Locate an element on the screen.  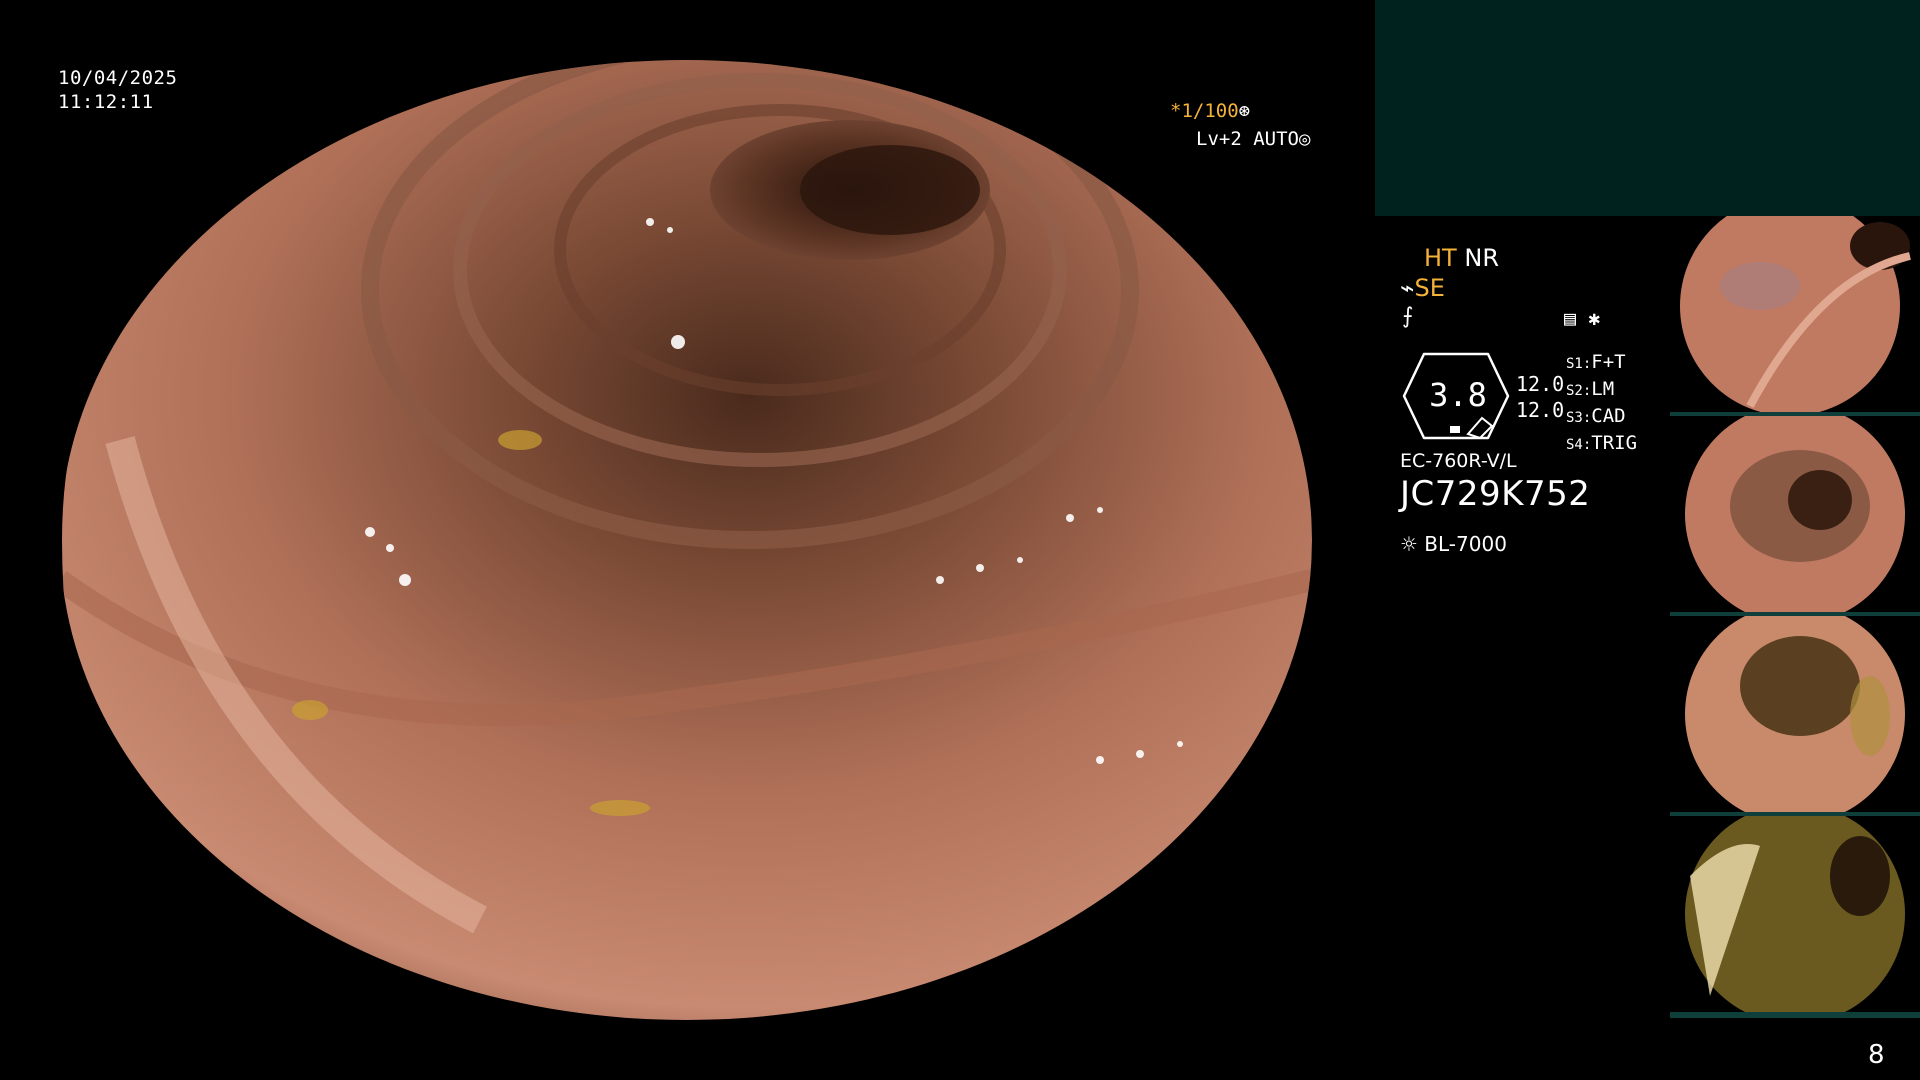
se-row: ⌁SE is located at coordinates (1422, 288).